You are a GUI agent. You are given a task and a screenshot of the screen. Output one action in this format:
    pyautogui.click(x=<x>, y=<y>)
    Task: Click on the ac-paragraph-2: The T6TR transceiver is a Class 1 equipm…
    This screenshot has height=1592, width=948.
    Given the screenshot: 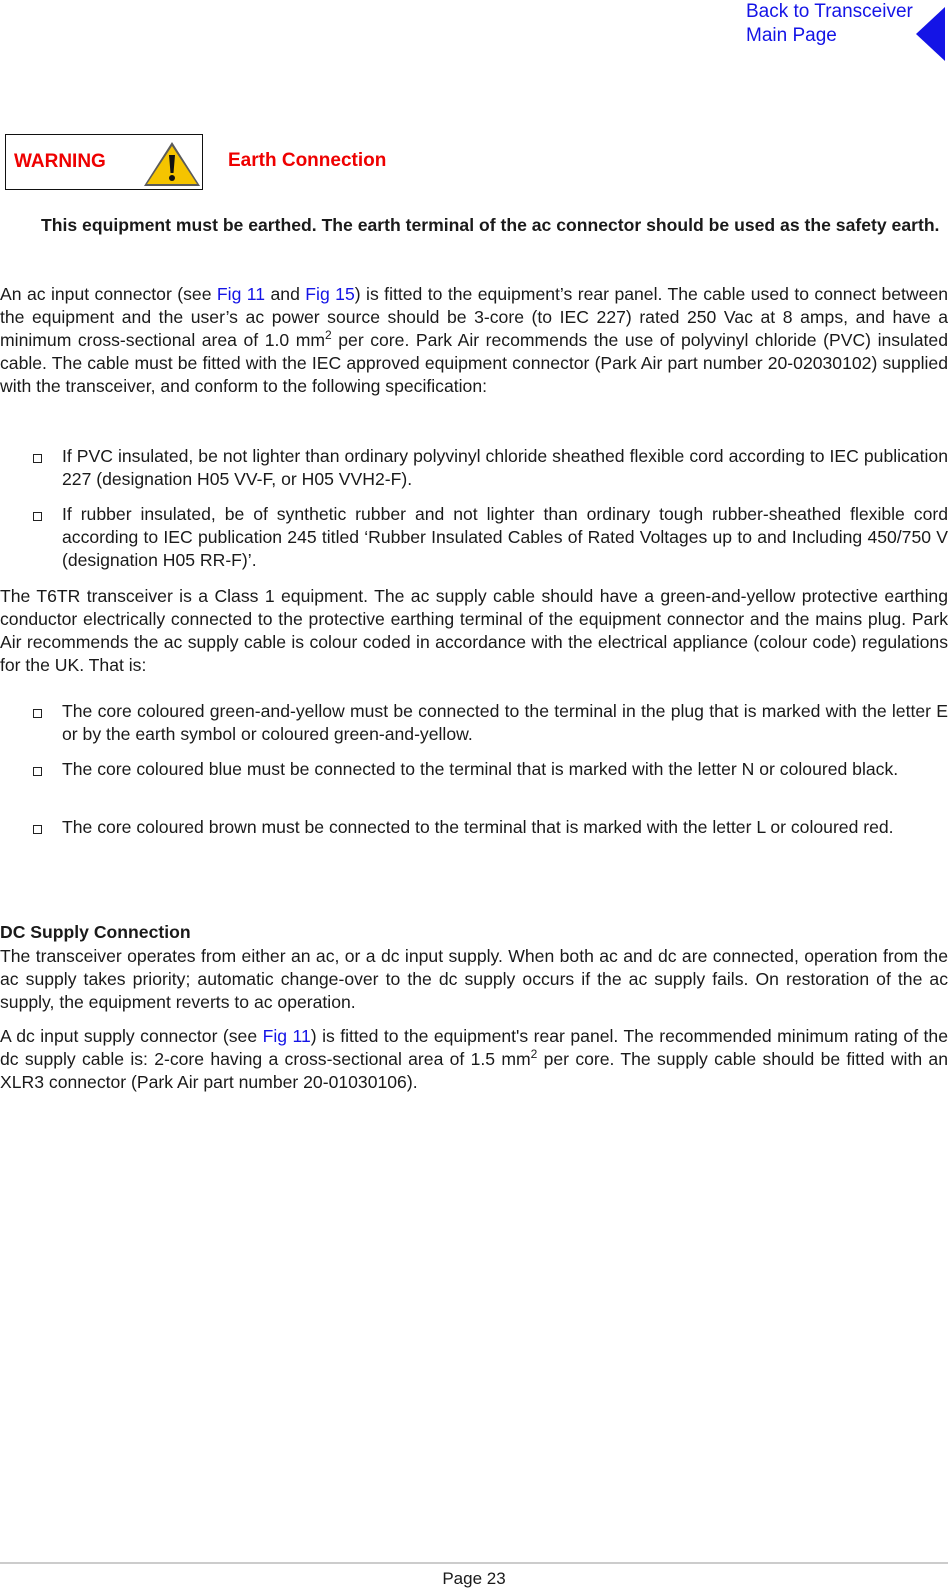 What is the action you would take?
    pyautogui.click(x=474, y=630)
    